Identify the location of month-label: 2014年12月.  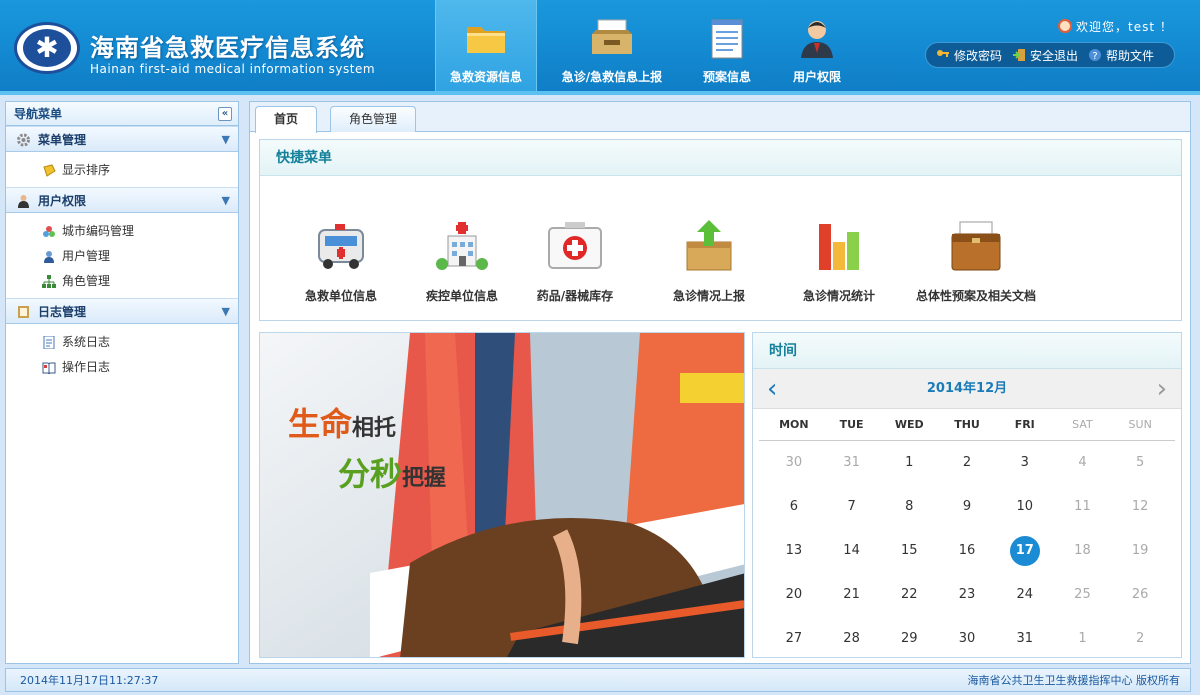
(967, 388).